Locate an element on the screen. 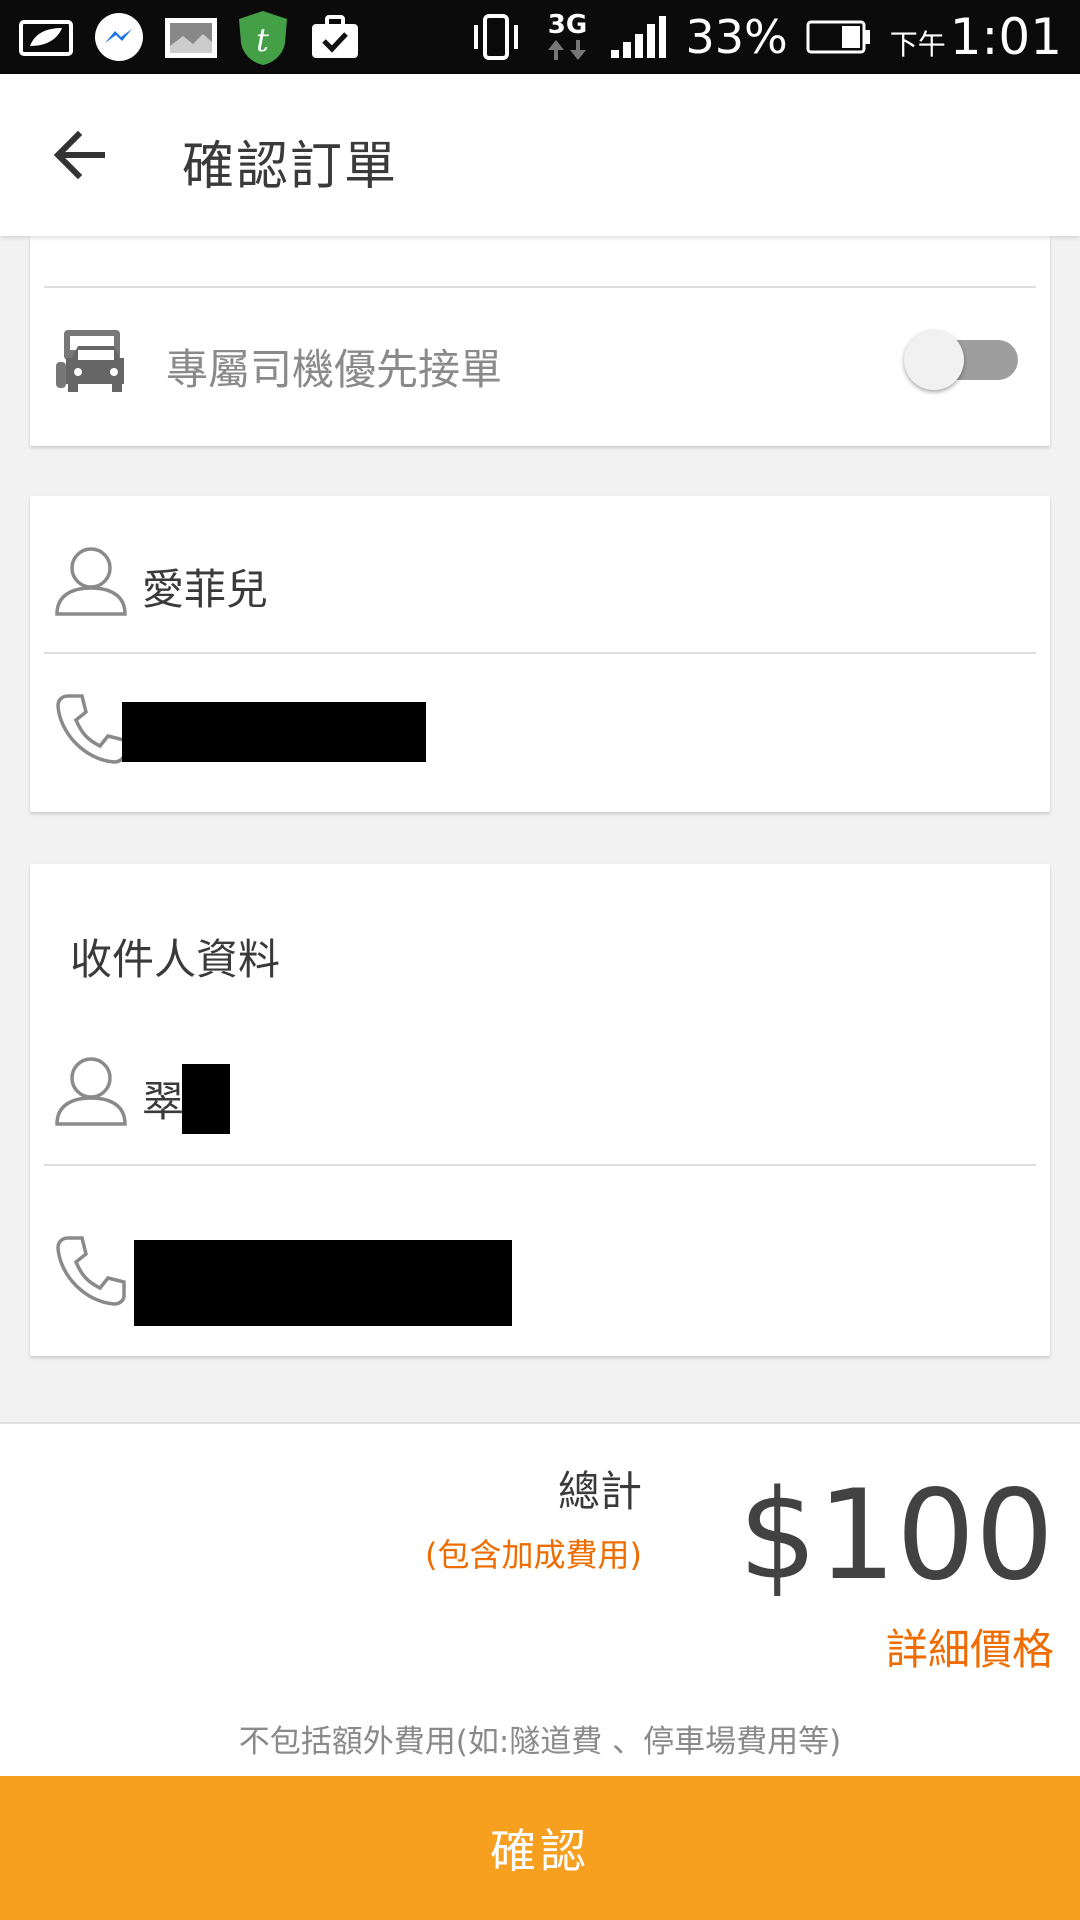 The width and height of the screenshot is (1080, 1920). surcharge-note: (包含加成費用) is located at coordinates (533, 1555).